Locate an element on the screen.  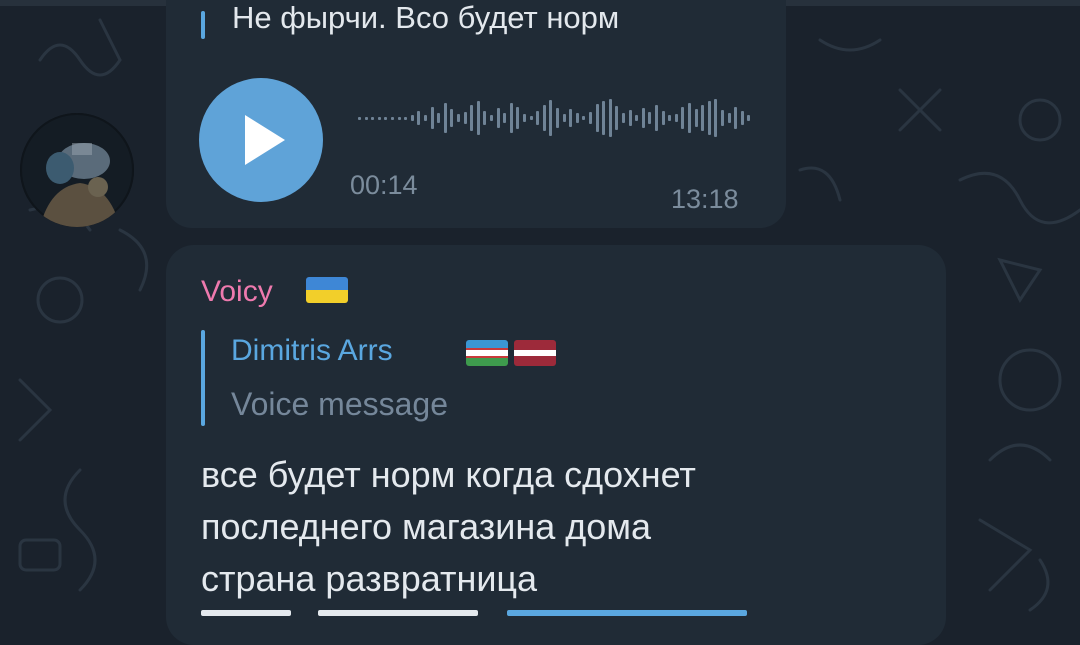
voice-waveform is located at coordinates (558, 121).